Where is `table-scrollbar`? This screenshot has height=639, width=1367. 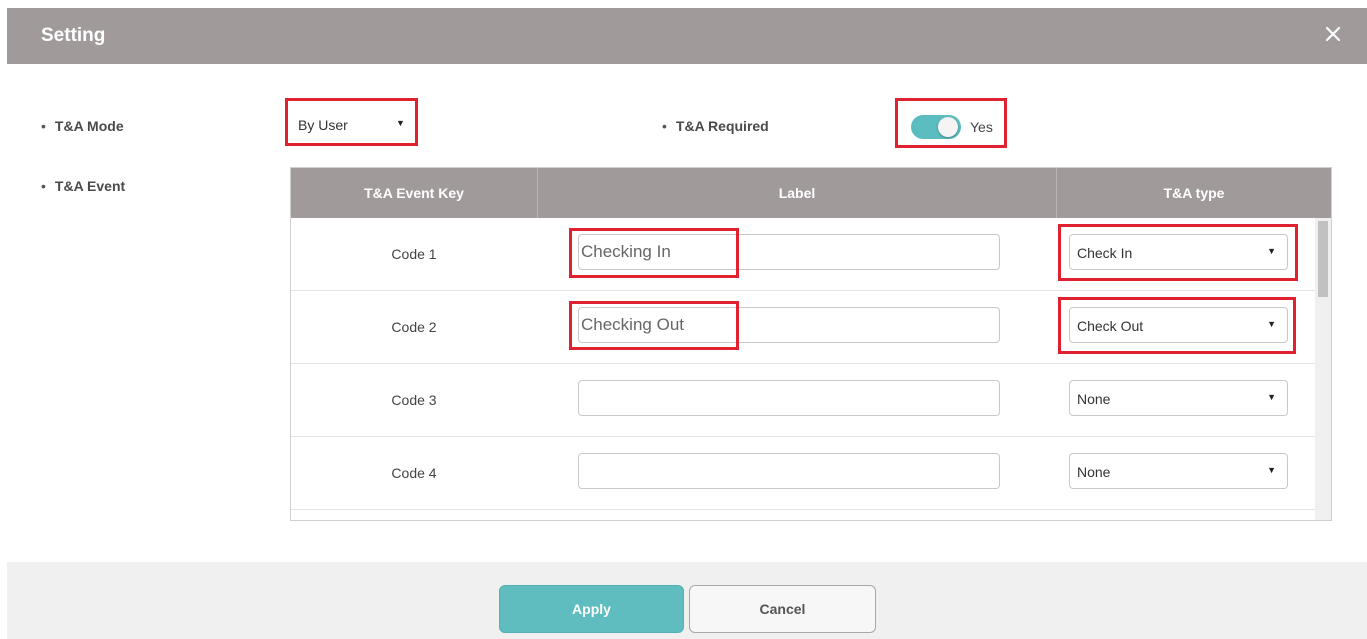 table-scrollbar is located at coordinates (1323, 369).